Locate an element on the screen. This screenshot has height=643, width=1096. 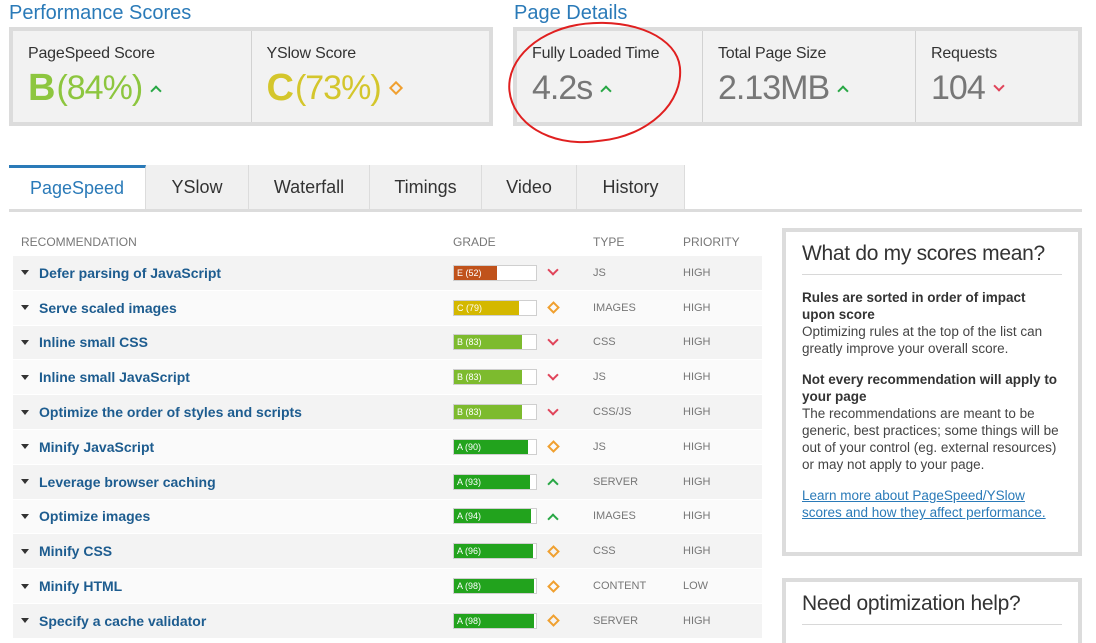
grade-bar-fill: A (98) is located at coordinates (494, 620).